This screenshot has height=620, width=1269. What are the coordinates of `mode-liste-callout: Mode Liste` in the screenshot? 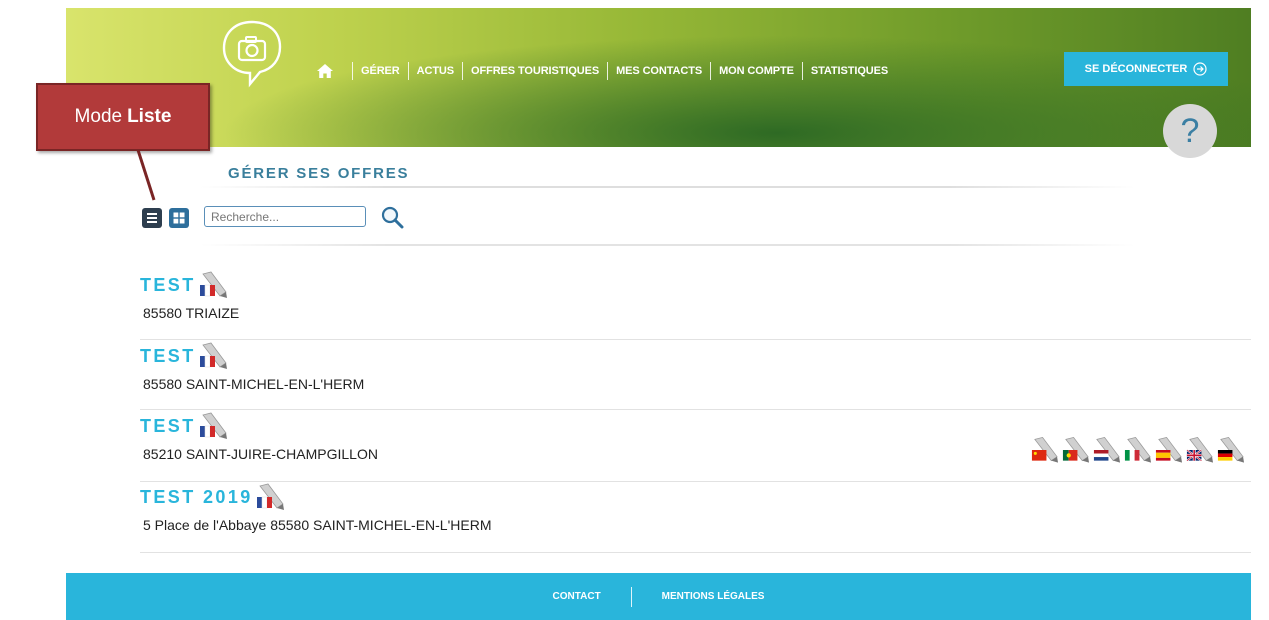 It's located at (123, 117).